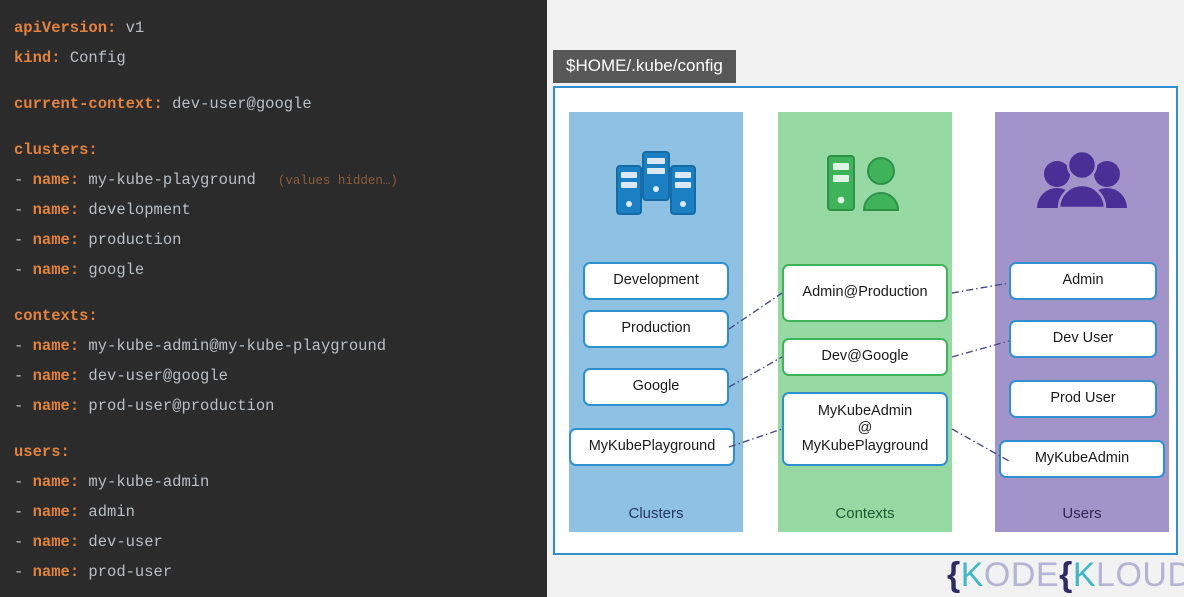  Describe the element at coordinates (112, 270) in the screenshot. I see `yaml-value: google` at that location.